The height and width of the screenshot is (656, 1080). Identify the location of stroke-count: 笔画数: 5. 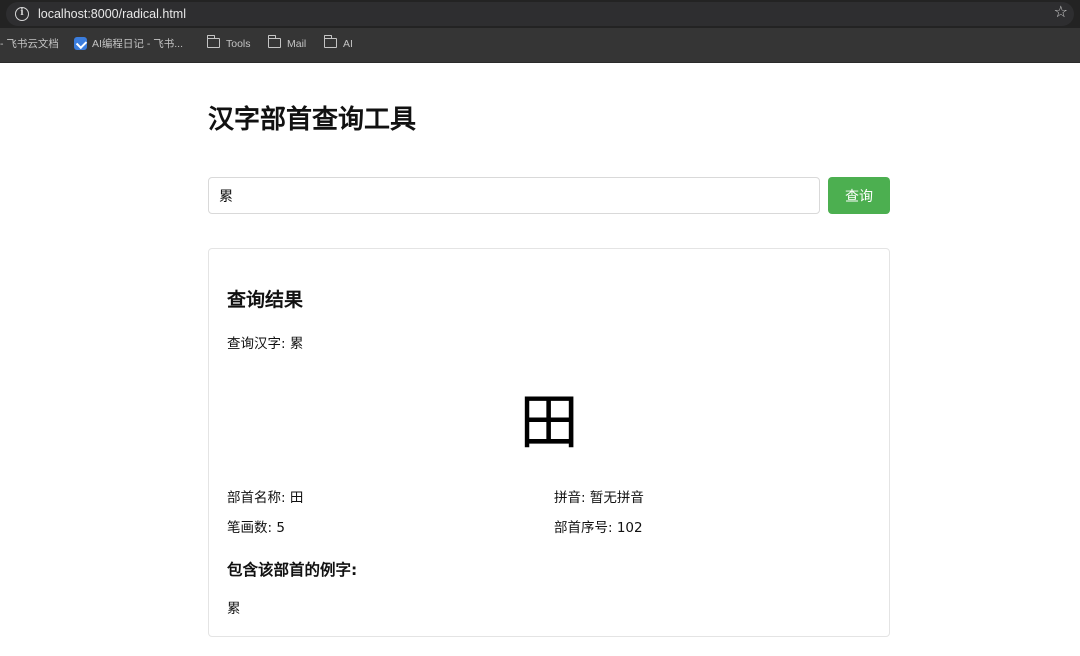
(256, 528).